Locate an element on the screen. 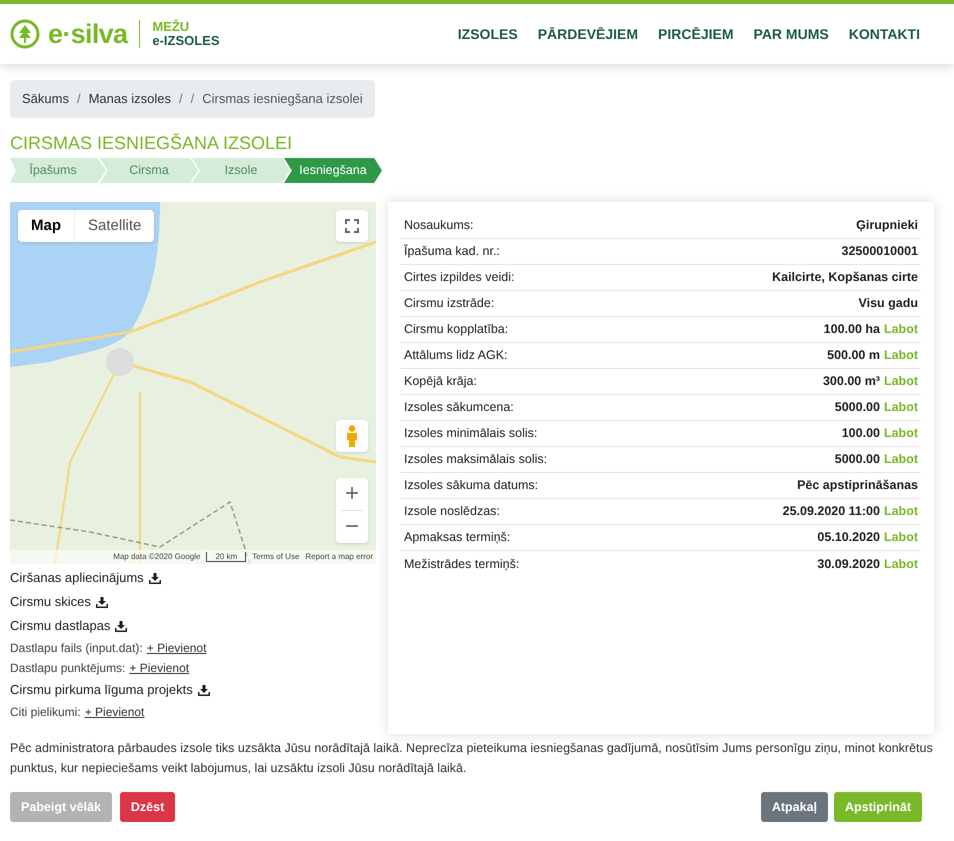 The height and width of the screenshot is (841, 954). fullscreen-button is located at coordinates (352, 226).